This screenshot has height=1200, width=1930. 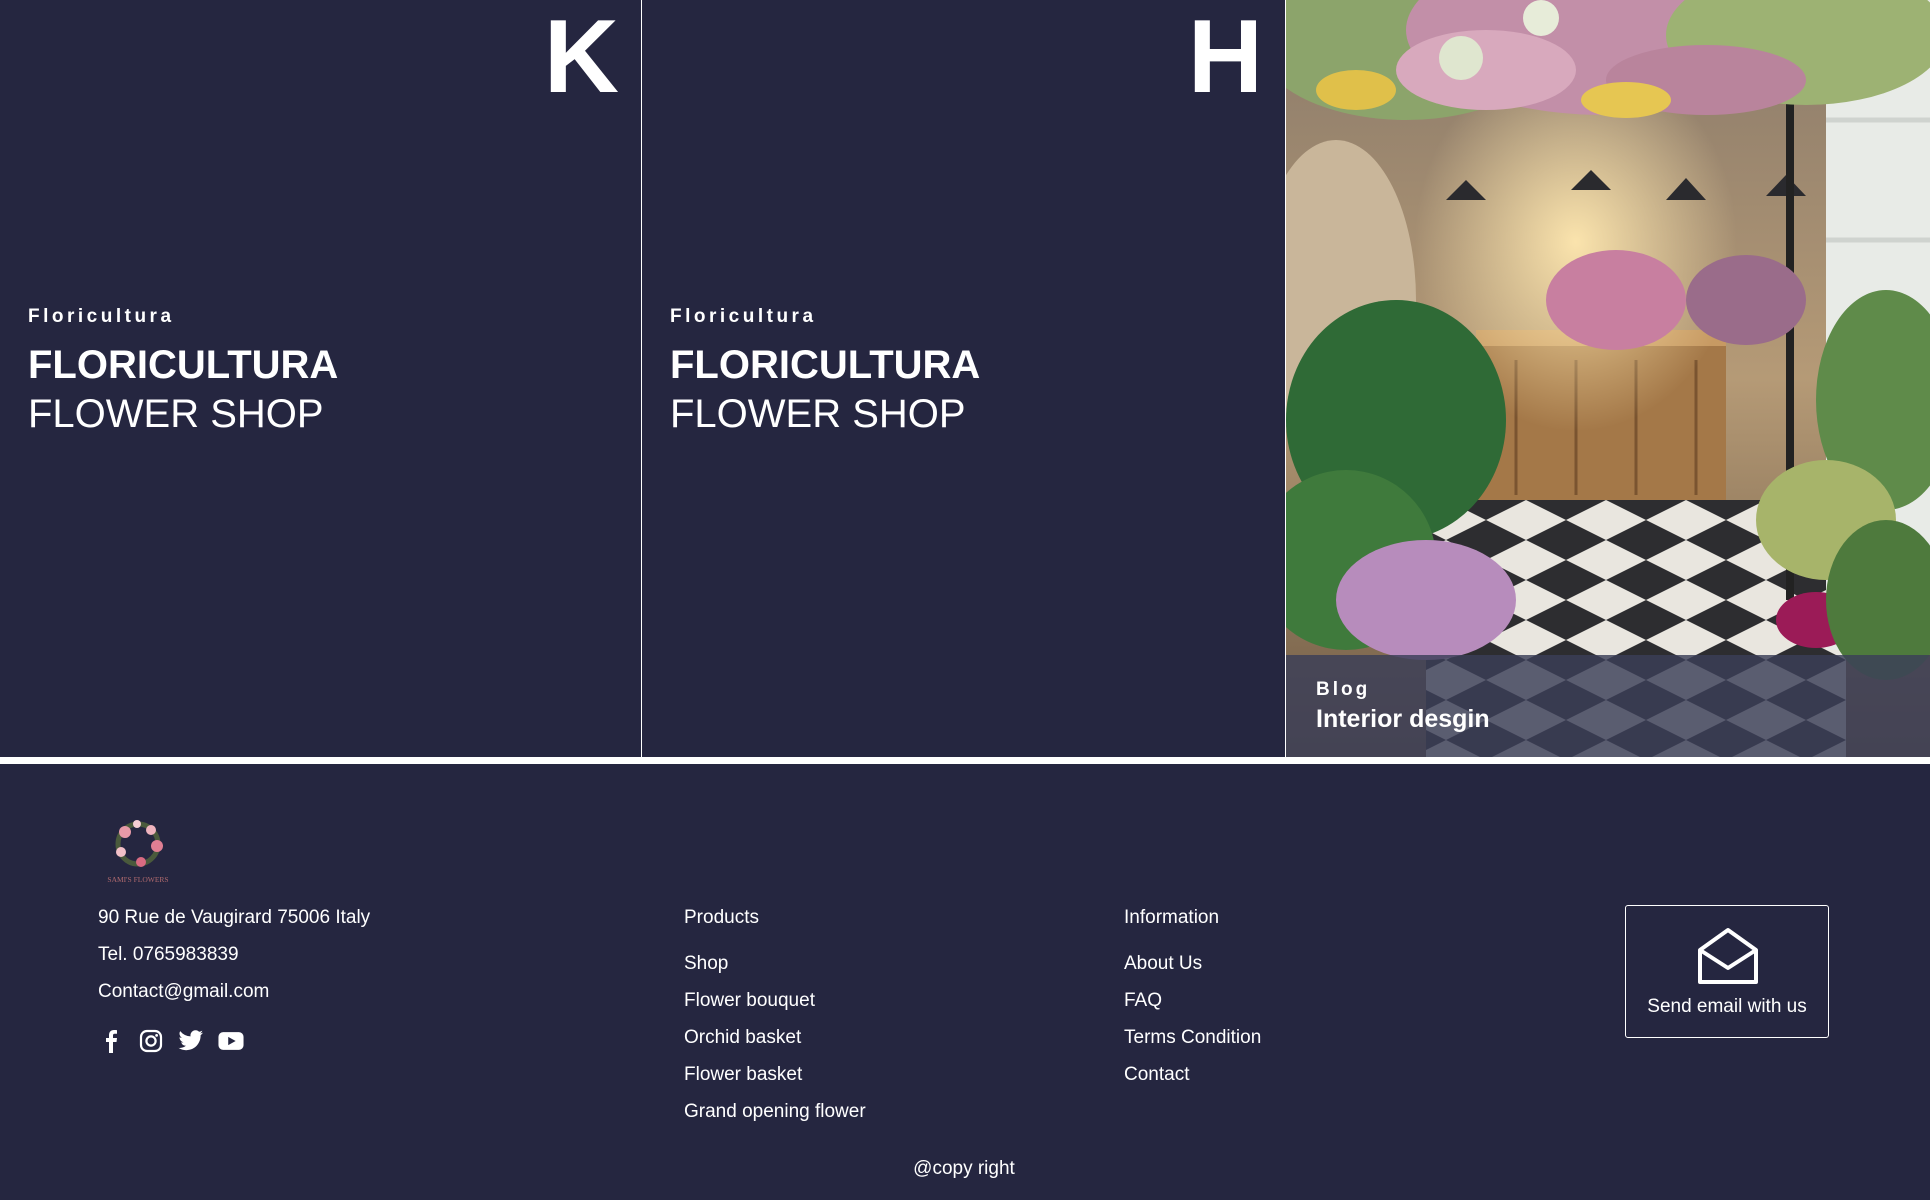 I want to click on link-terms-condition: Terms Condition, so click(x=1192, y=1038).